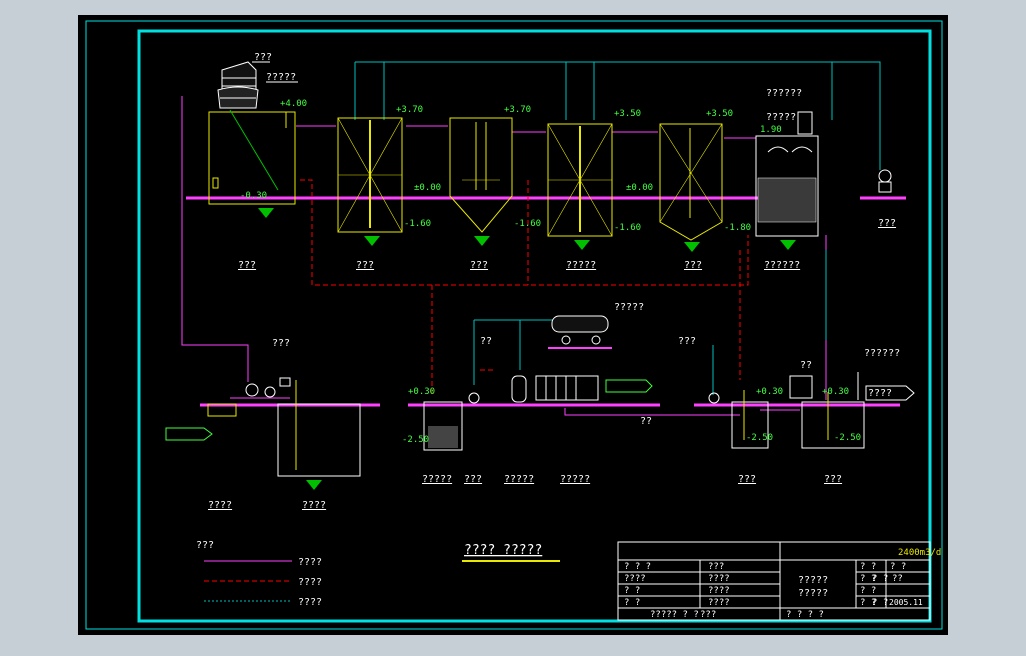  Describe the element at coordinates (897, 579) in the screenshot. I see `tb-rr2c3: ??` at that location.